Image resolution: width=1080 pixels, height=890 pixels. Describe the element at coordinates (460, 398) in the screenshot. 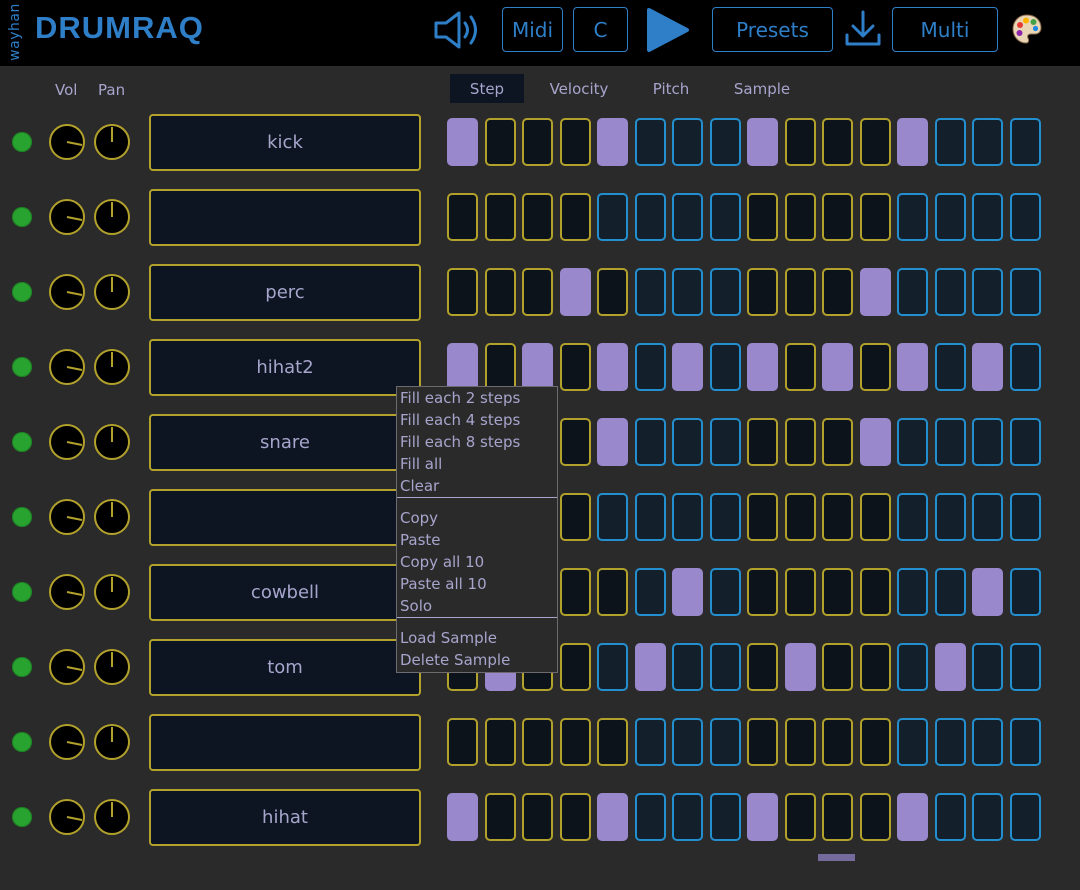

I see `menu-fill-2: Fill each 2 steps` at that location.